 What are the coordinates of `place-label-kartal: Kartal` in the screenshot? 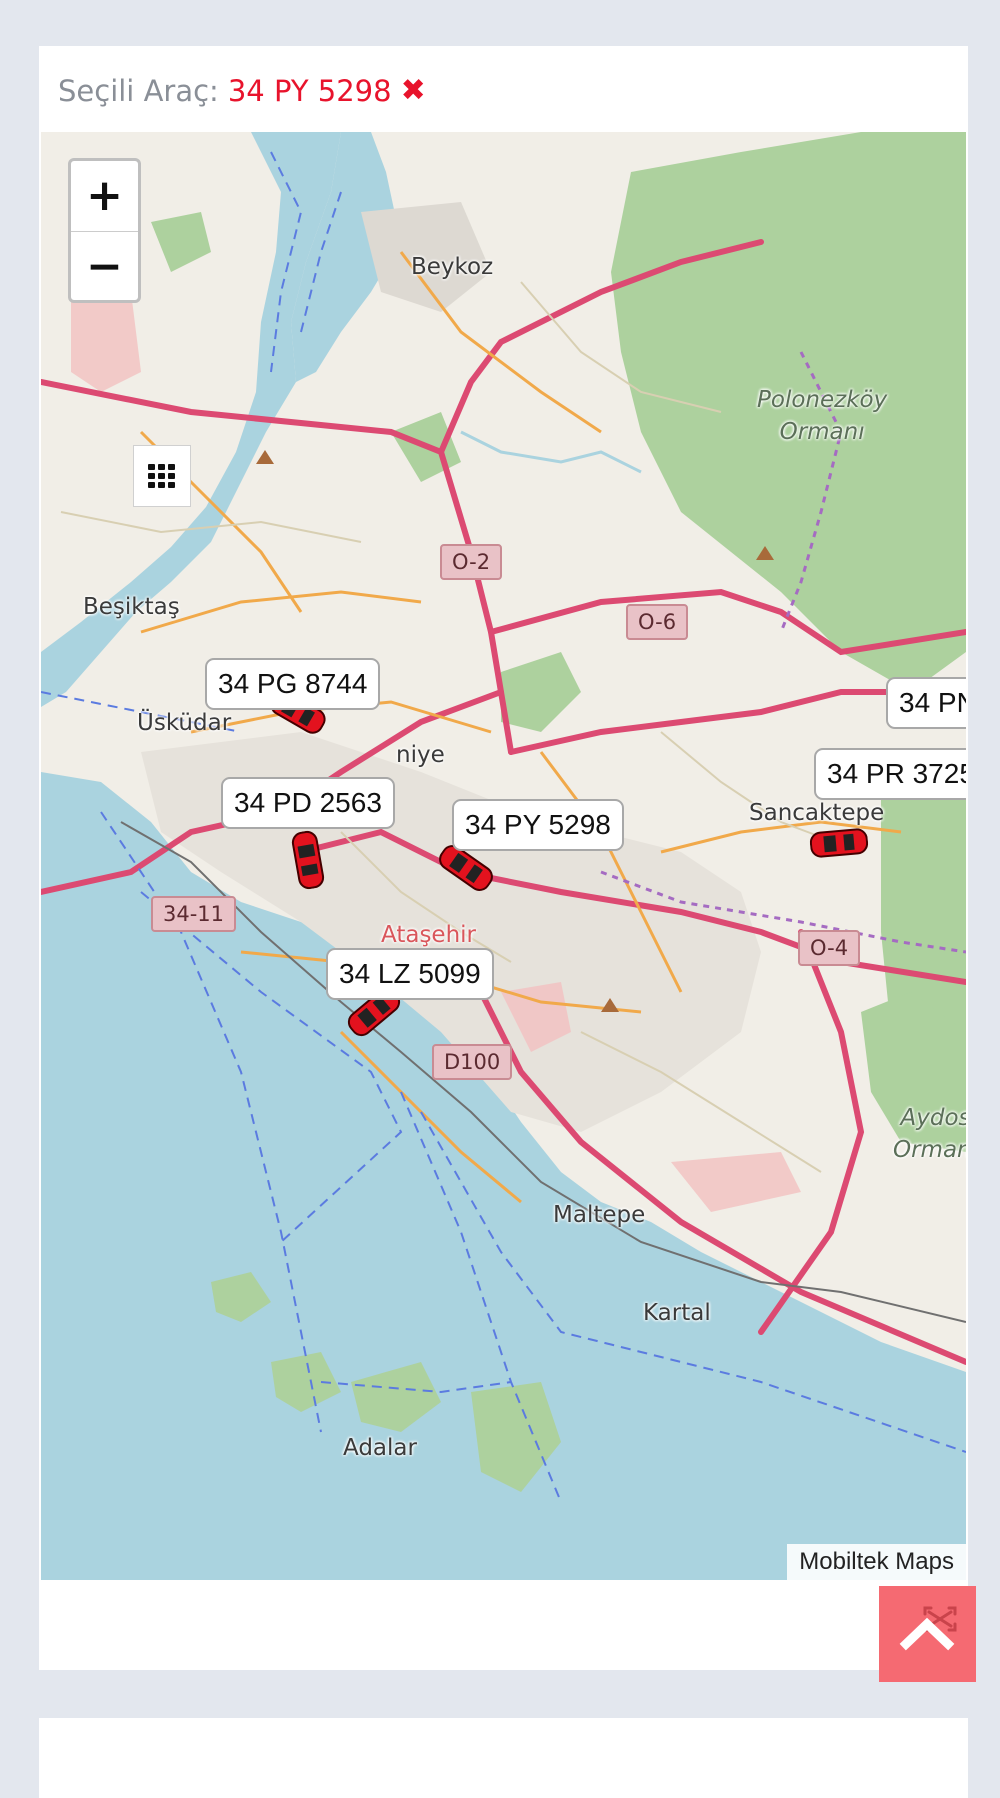 It's located at (677, 1313).